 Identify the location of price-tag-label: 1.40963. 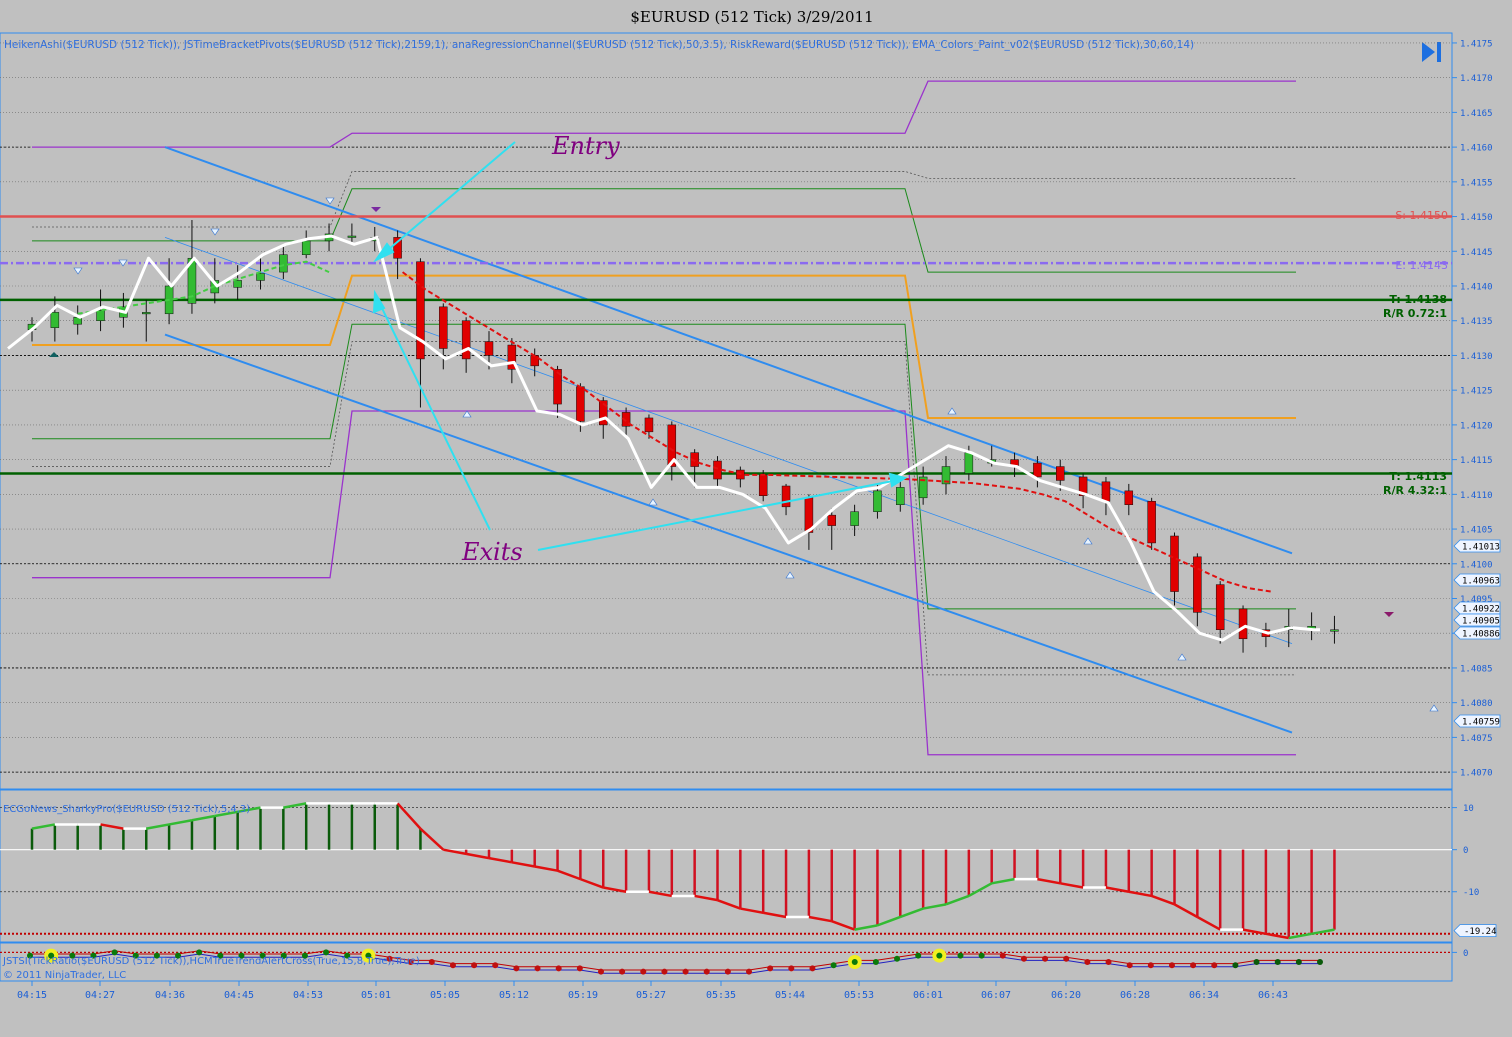
(1481, 582).